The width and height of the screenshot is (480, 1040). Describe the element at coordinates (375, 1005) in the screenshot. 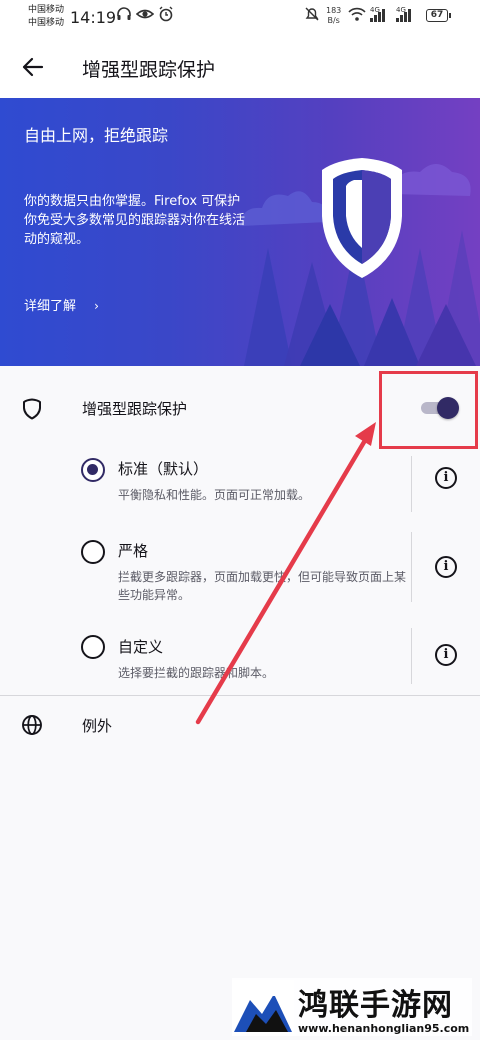

I see `watermark-title: 鸿联手游网` at that location.